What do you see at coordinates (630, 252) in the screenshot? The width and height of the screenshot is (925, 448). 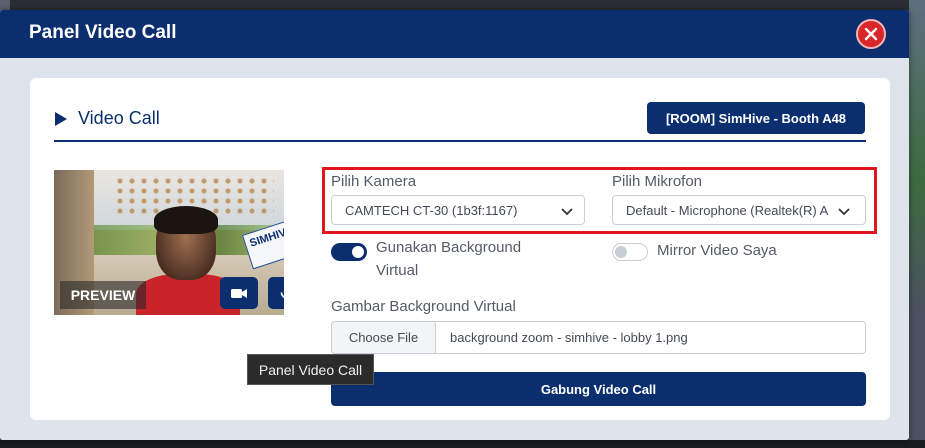 I see `mirror-video-toggle` at bounding box center [630, 252].